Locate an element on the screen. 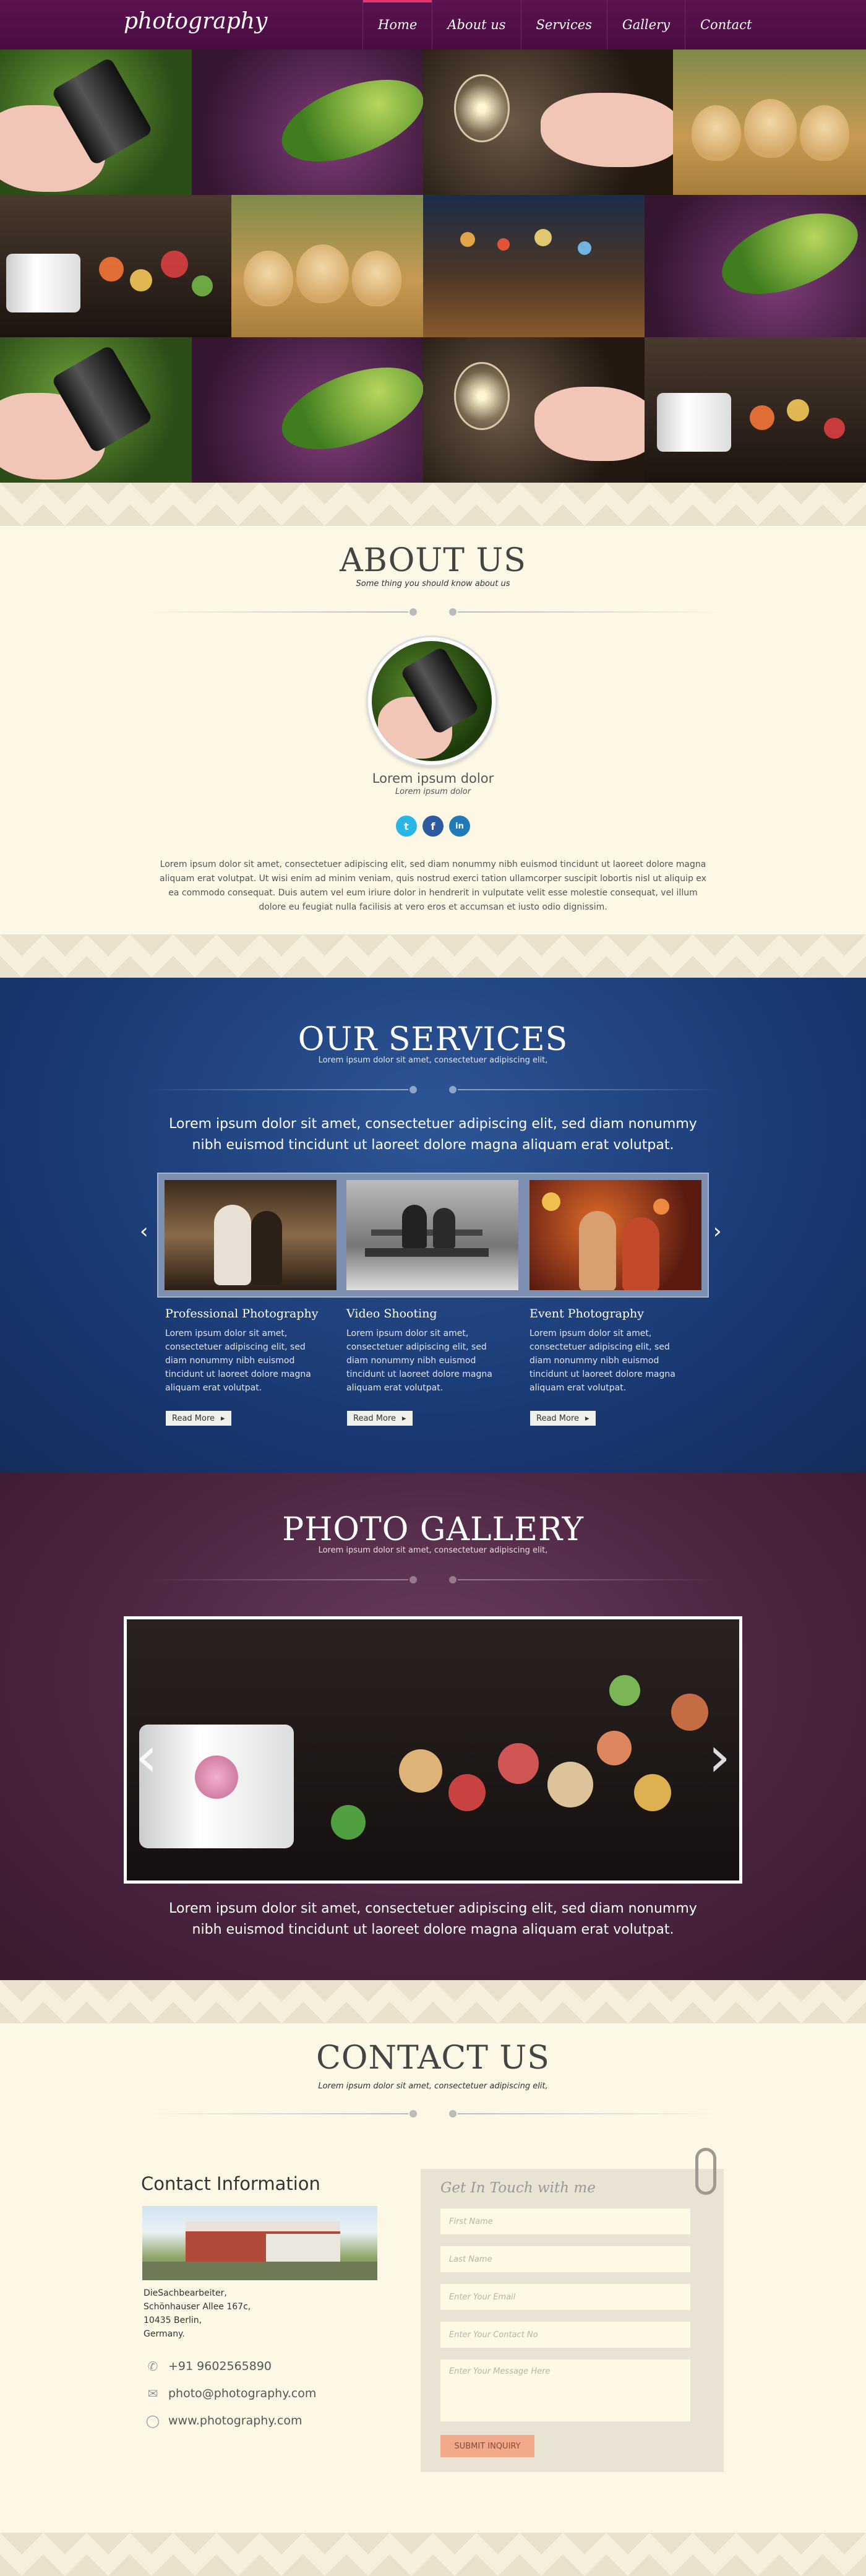  gallery-next-icon: › is located at coordinates (719, 1757).